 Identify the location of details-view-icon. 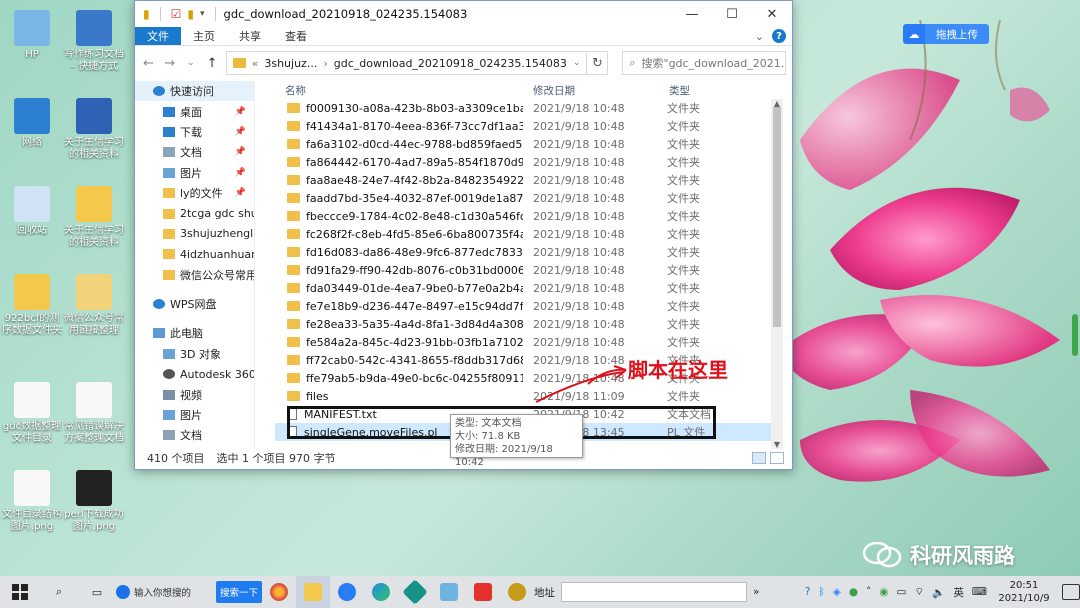
(759, 458).